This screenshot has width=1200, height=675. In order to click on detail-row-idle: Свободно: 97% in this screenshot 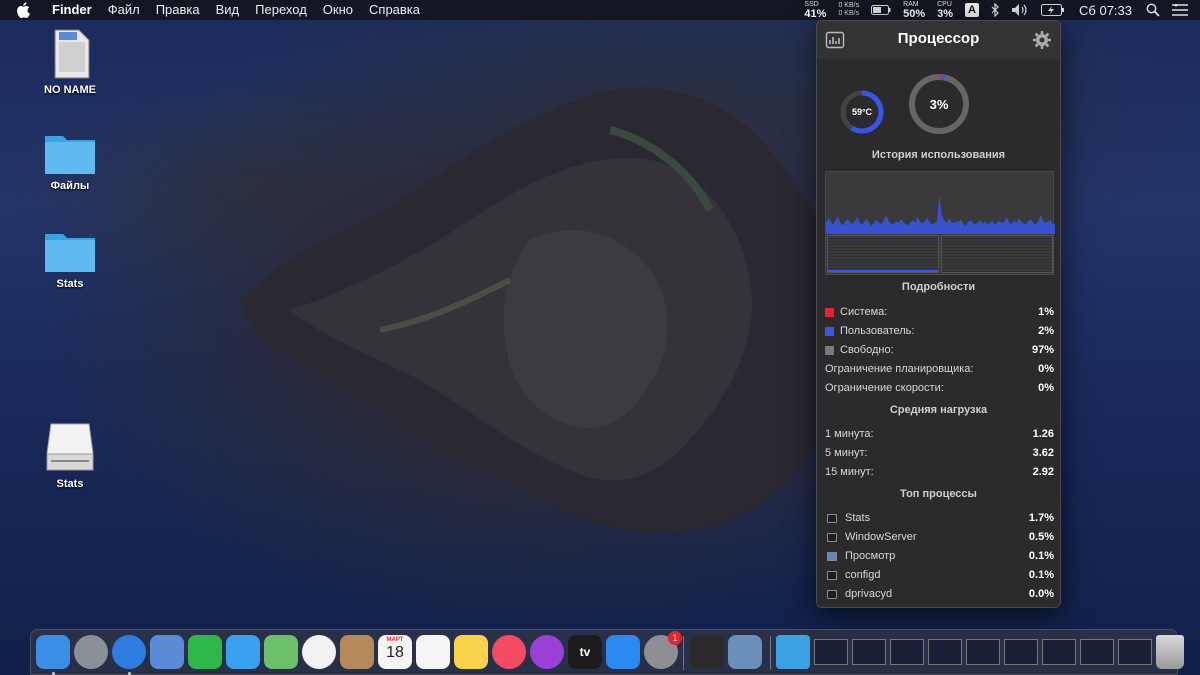, I will do `click(939, 350)`.